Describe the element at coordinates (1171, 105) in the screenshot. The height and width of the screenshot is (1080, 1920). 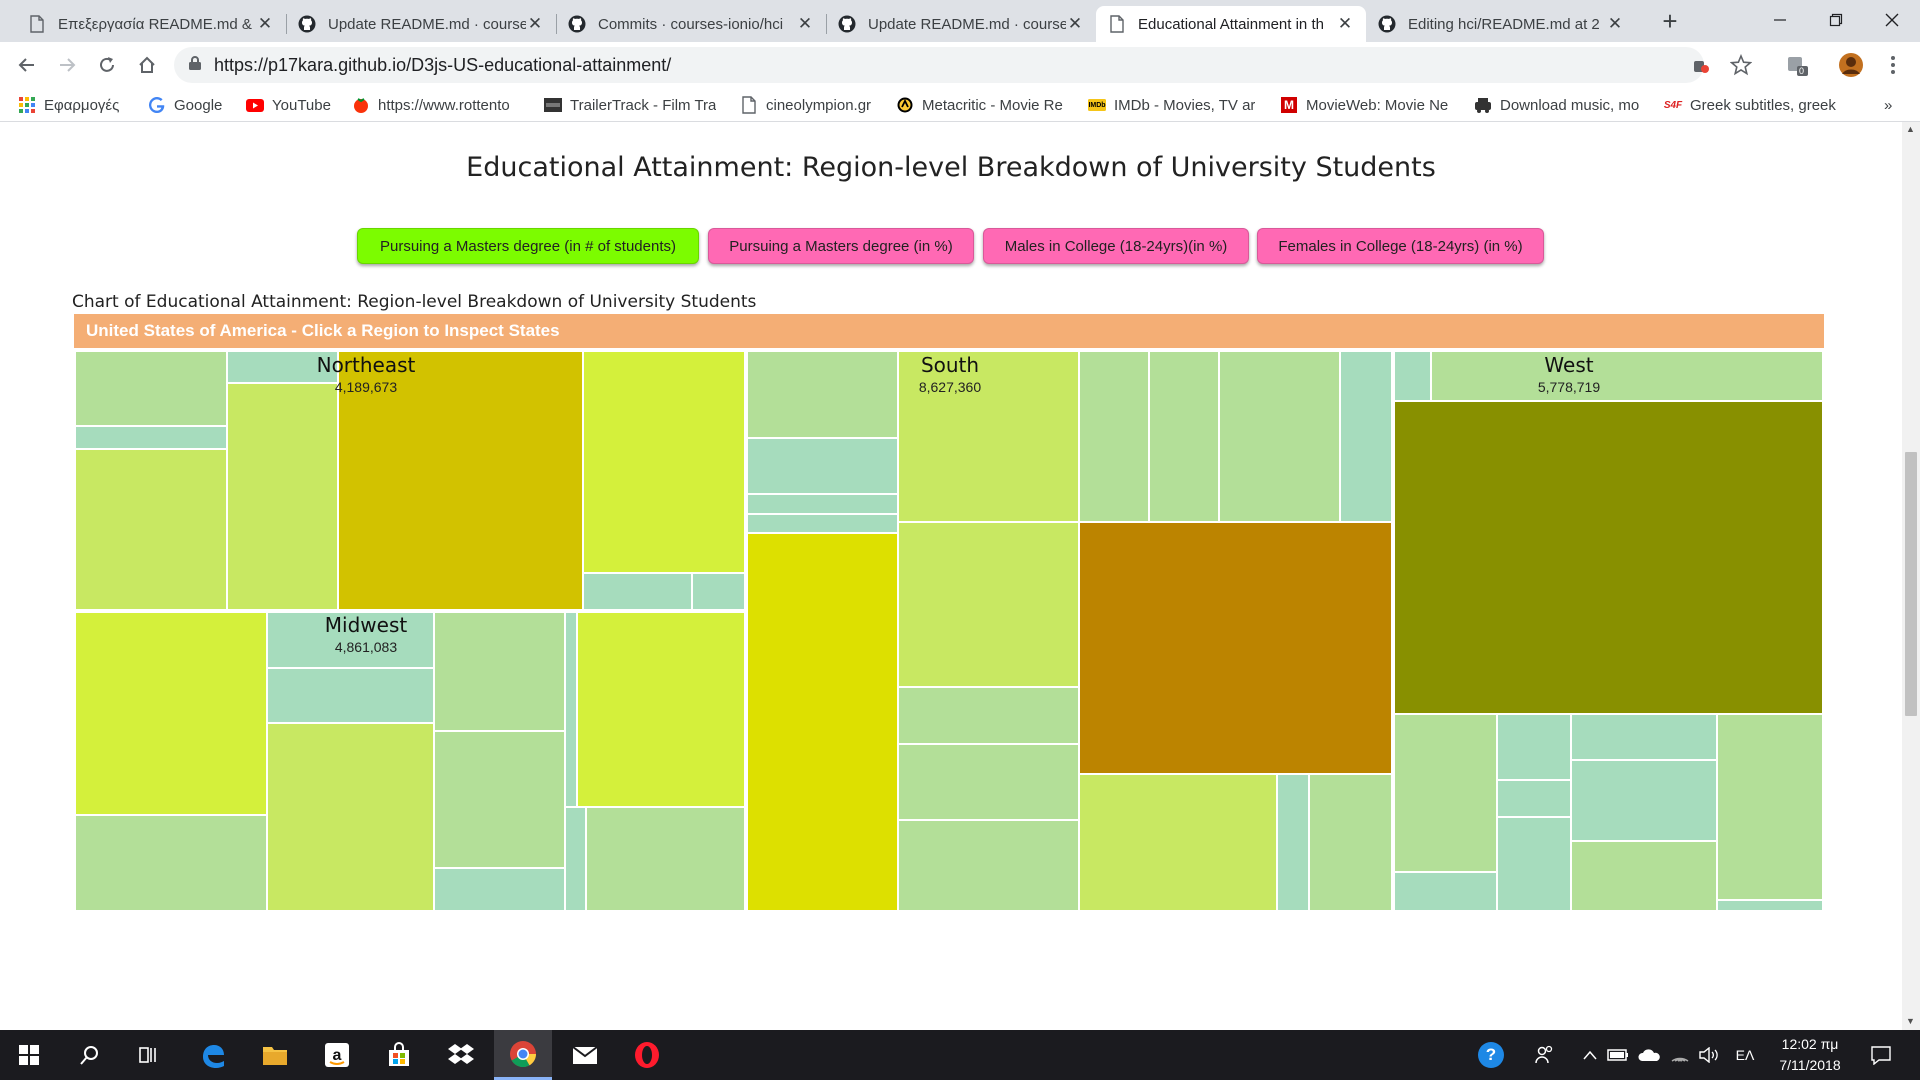
I see `bookmark-item: IMDb IMDb - Movies, TV ar` at that location.